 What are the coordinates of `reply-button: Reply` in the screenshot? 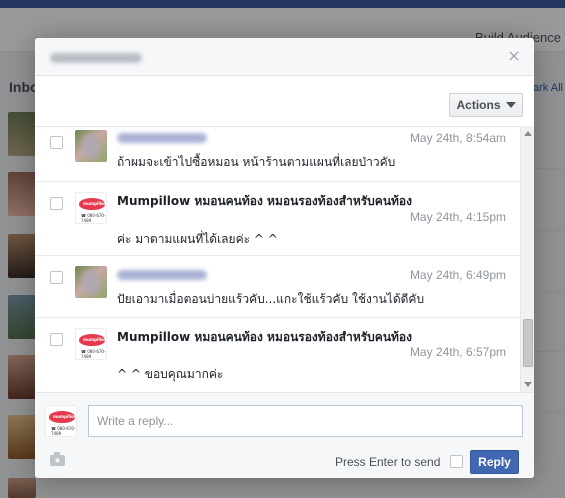 It's located at (494, 462).